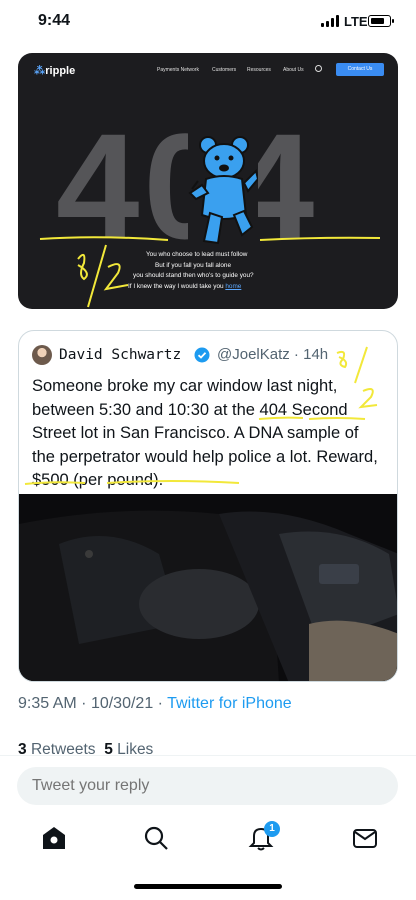  I want to click on ripple-nav-resources: Resources, so click(259, 70).